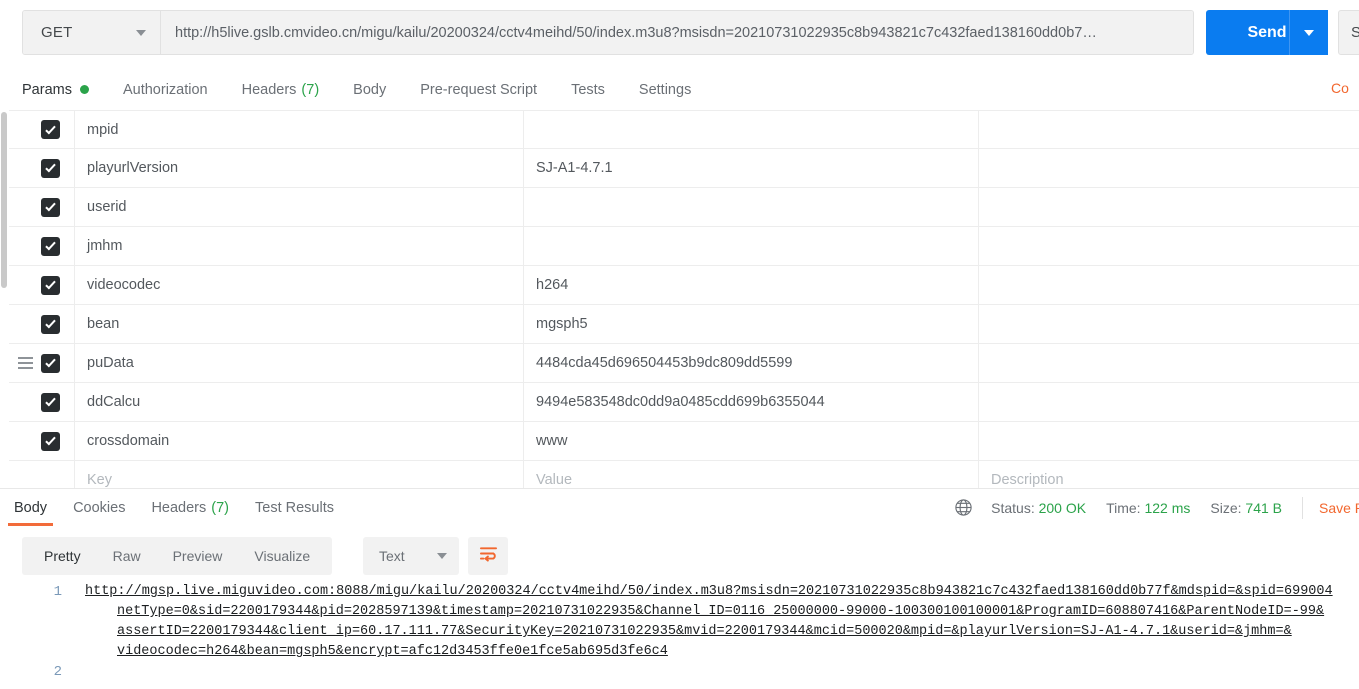  I want to click on tab-pre-request-script: Pre-request Script, so click(478, 89).